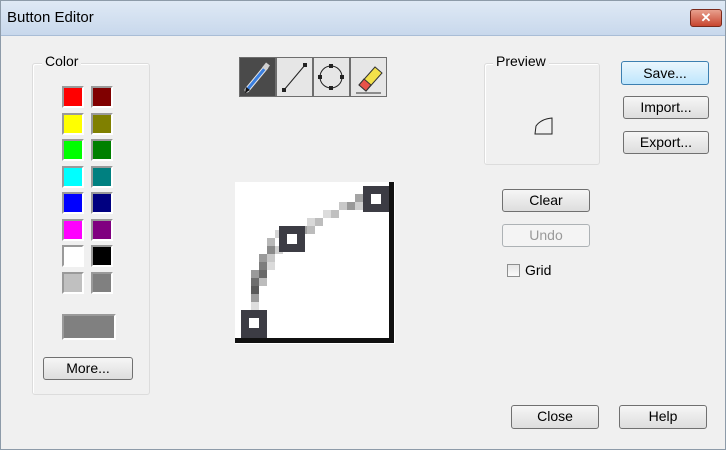  I want to click on clear-button-label: Clear, so click(546, 200).